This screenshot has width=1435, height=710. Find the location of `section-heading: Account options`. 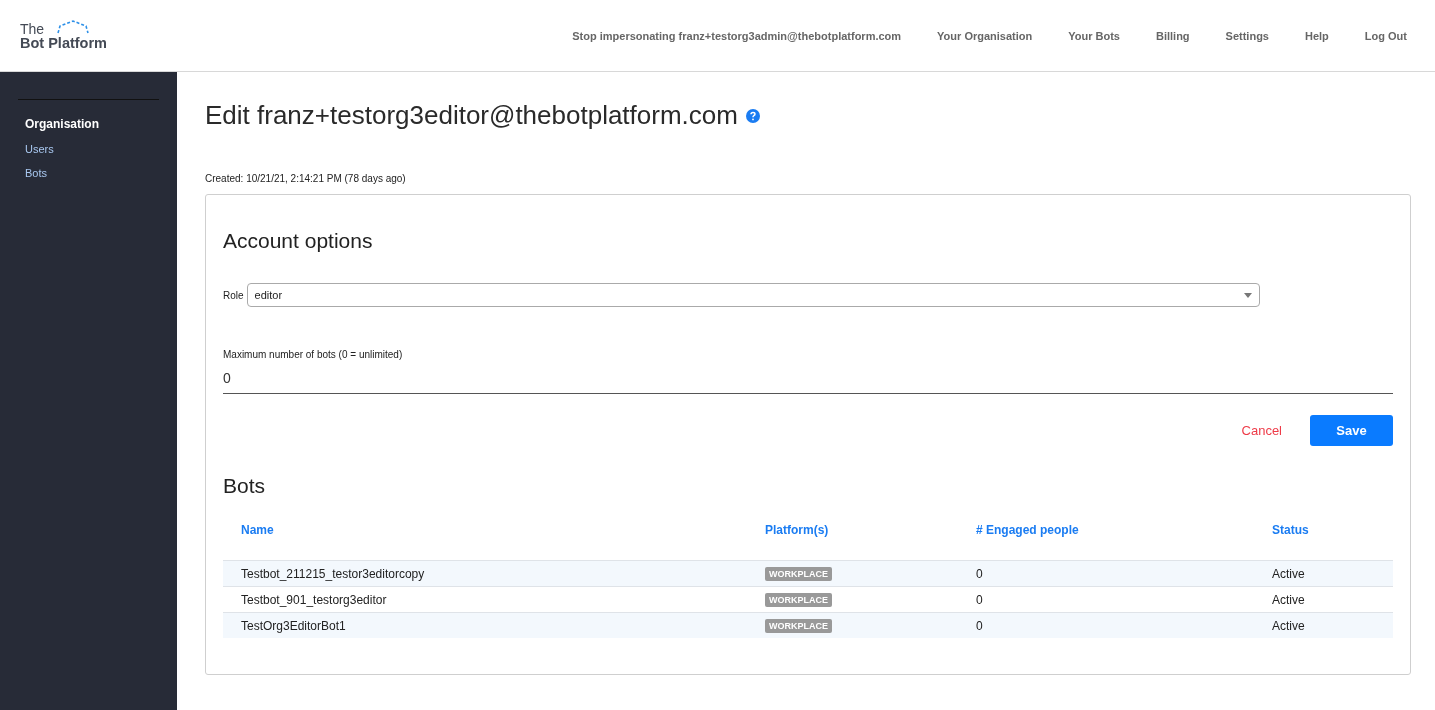

section-heading: Account options is located at coordinates (298, 241).